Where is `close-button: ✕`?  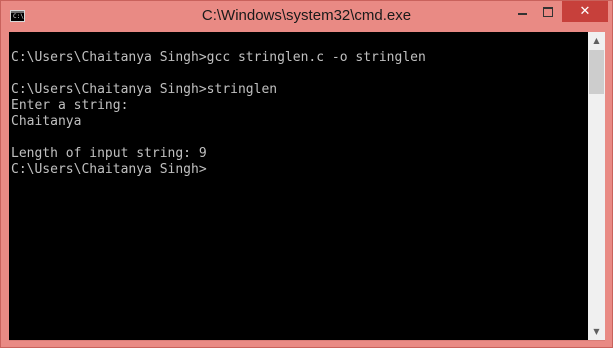 close-button: ✕ is located at coordinates (585, 11).